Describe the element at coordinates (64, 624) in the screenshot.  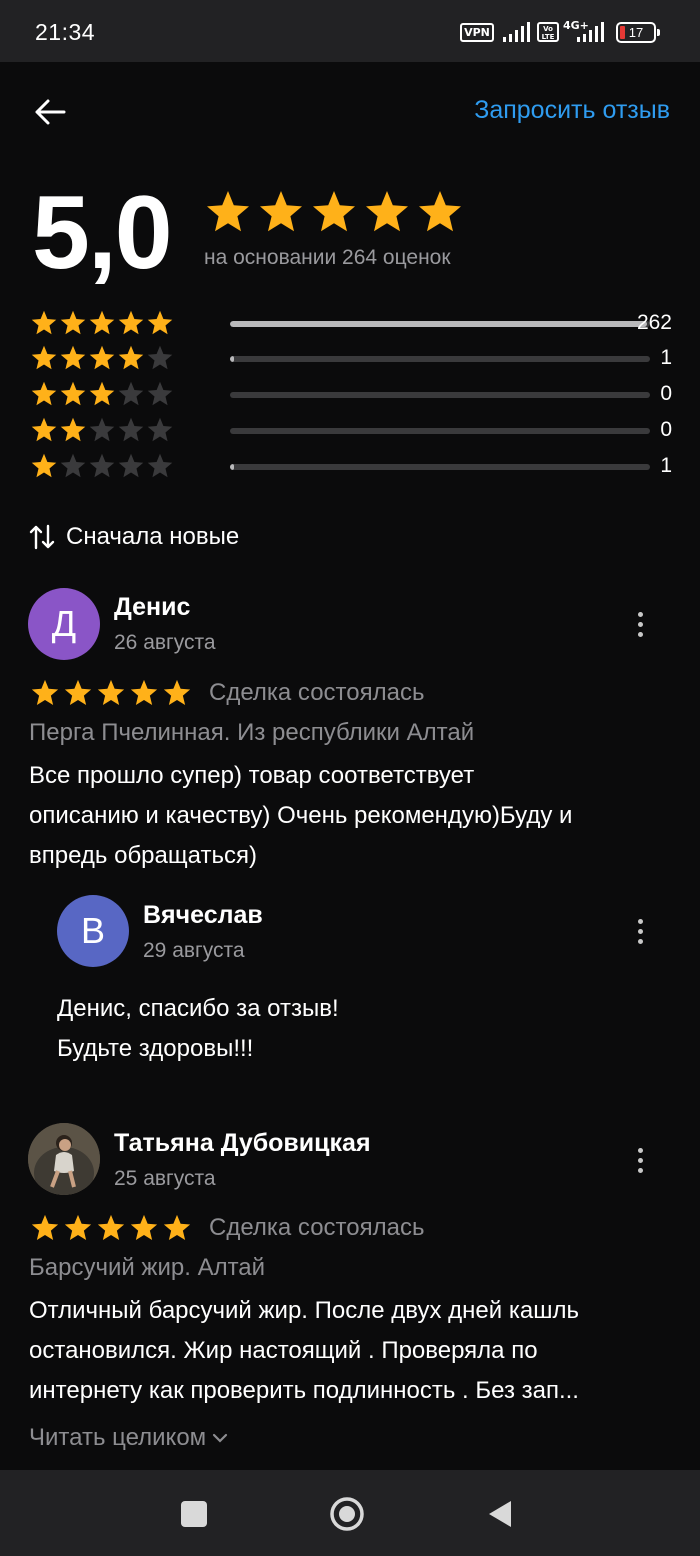
I see `avatar: Д` at that location.